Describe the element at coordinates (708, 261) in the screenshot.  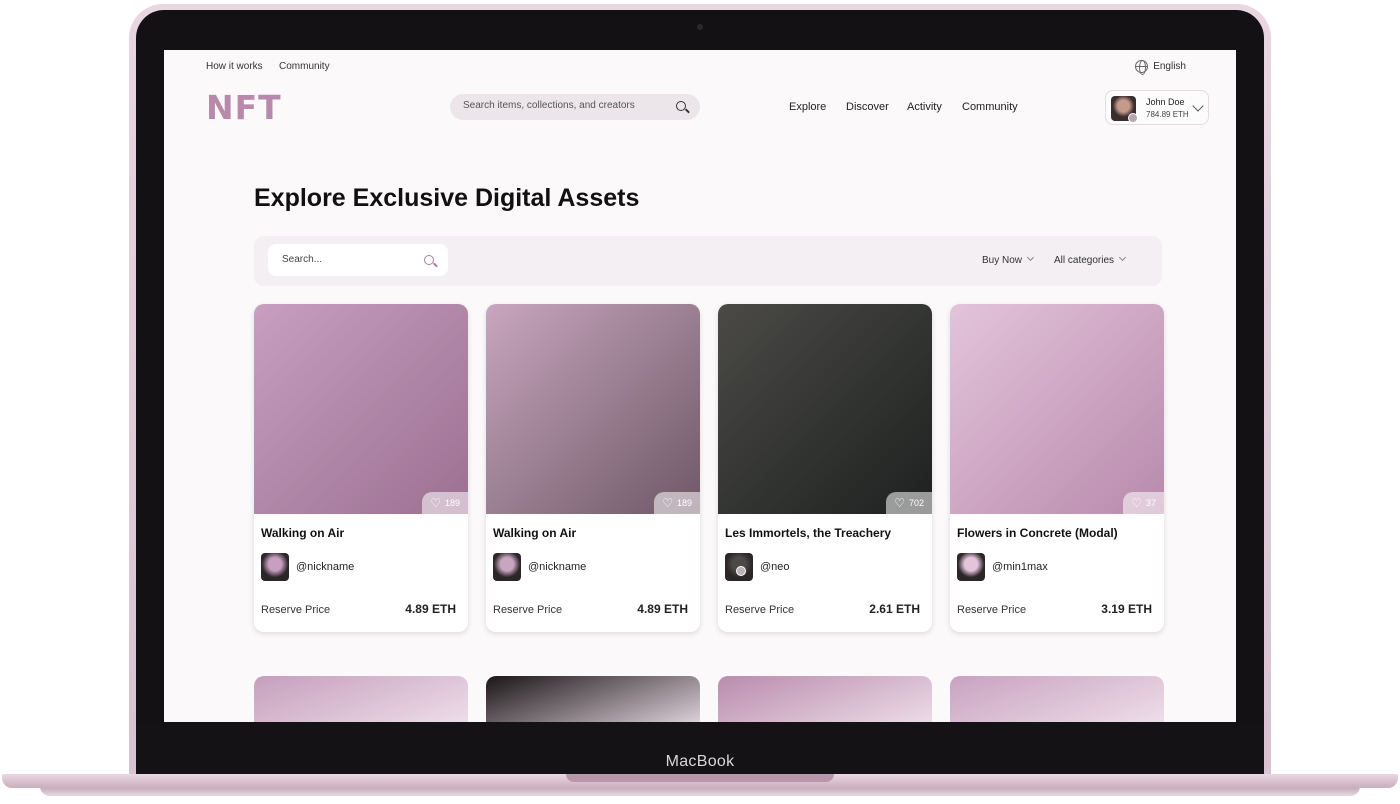
I see `filter-bar: Search... Buy Now All categories` at that location.